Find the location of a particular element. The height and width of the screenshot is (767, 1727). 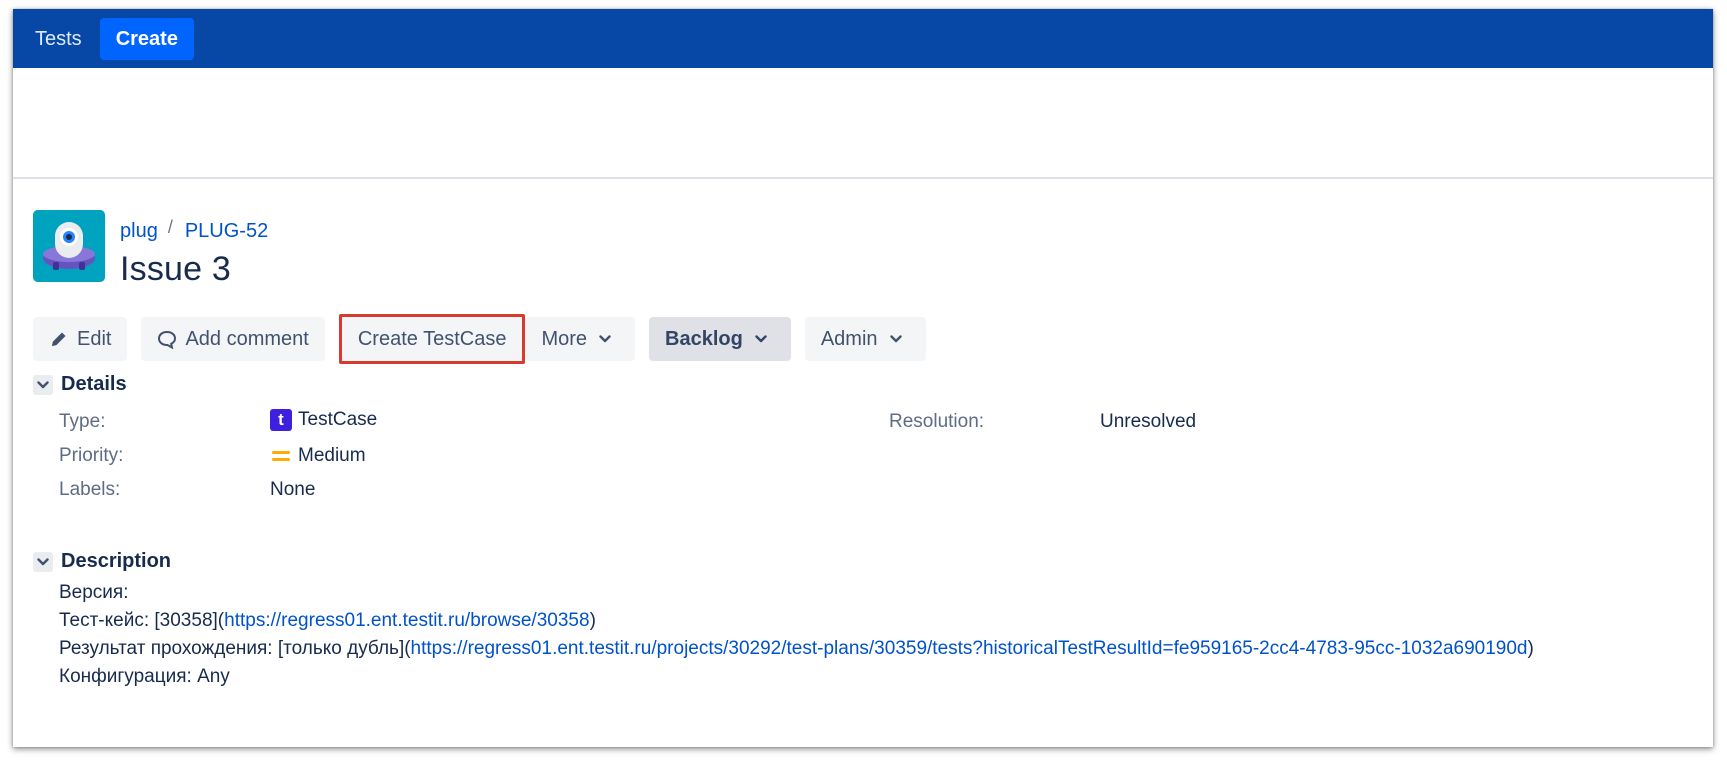

priority-value: Medium is located at coordinates (319, 456).